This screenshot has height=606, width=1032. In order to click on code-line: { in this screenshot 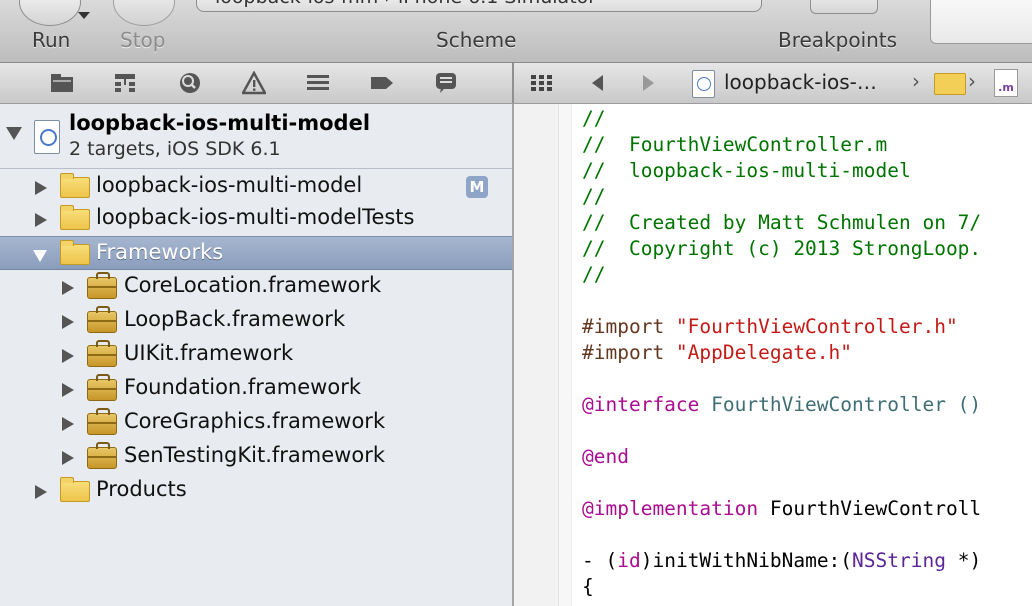, I will do `click(588, 586)`.